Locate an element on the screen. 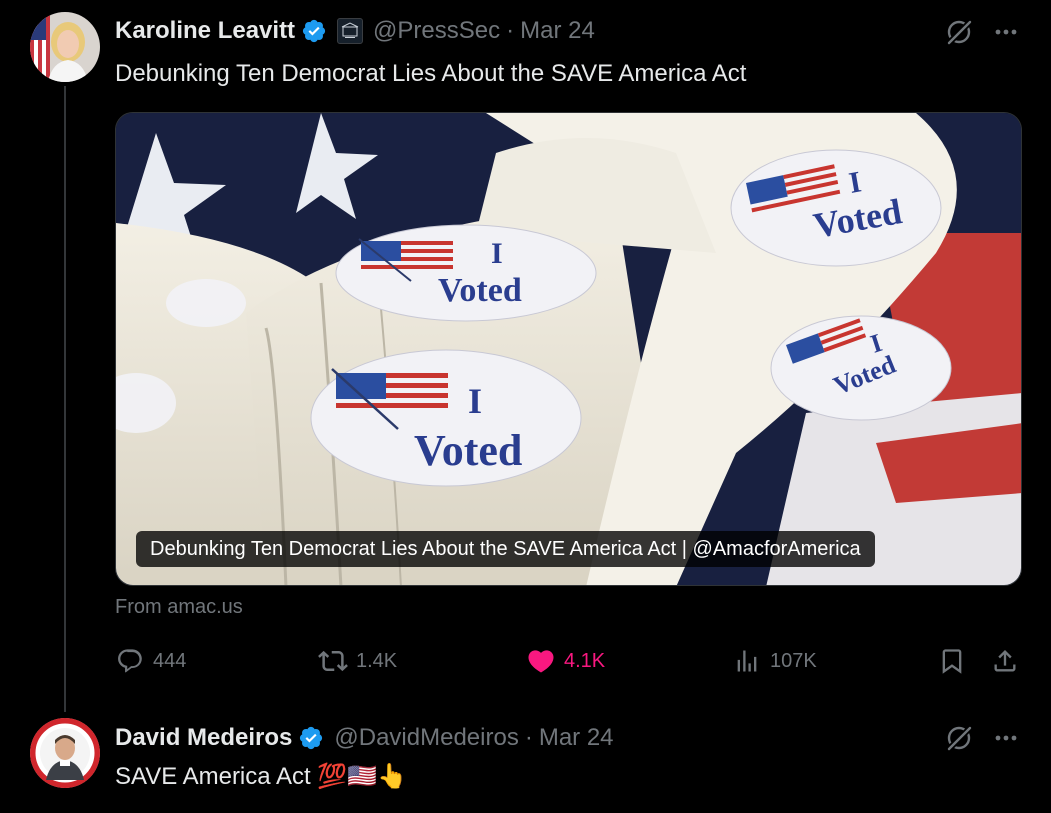 The height and width of the screenshot is (813, 1051). white-house-badge-icon is located at coordinates (350, 31).